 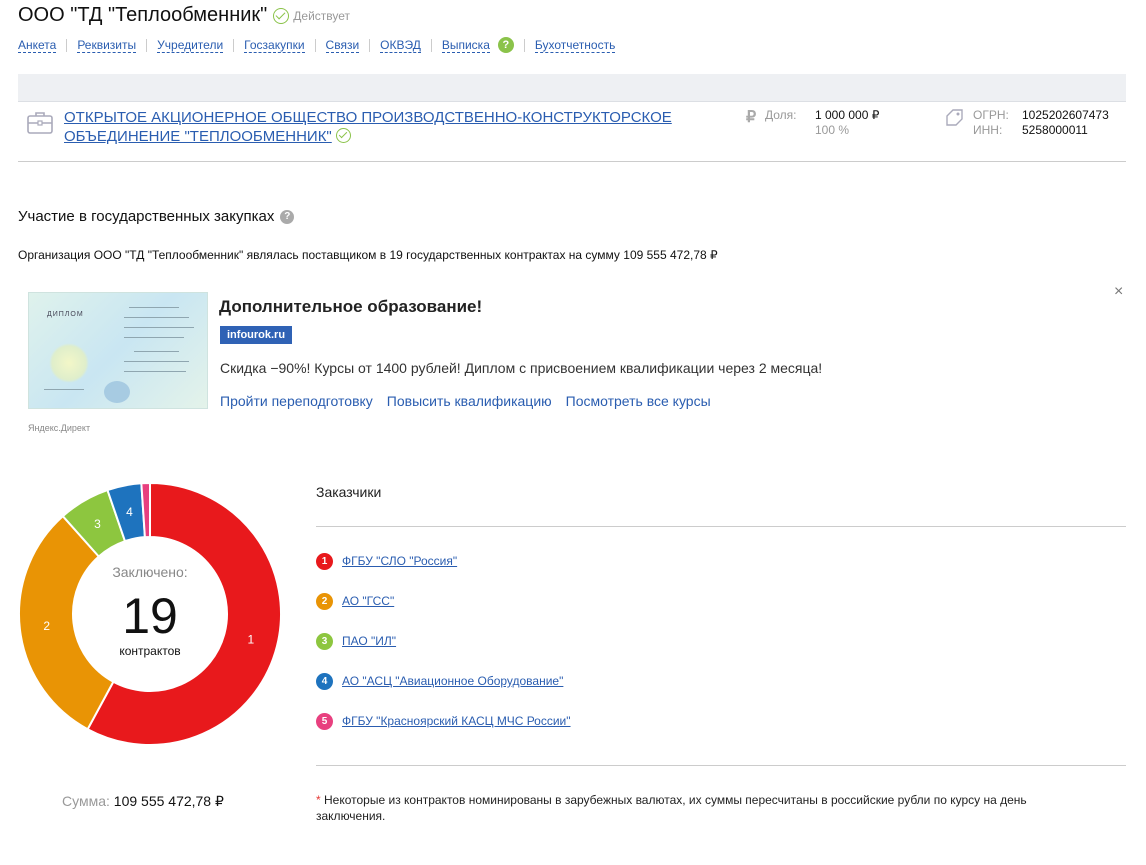 I want to click on nav-rekvizity: Реквизиты, so click(x=107, y=45).